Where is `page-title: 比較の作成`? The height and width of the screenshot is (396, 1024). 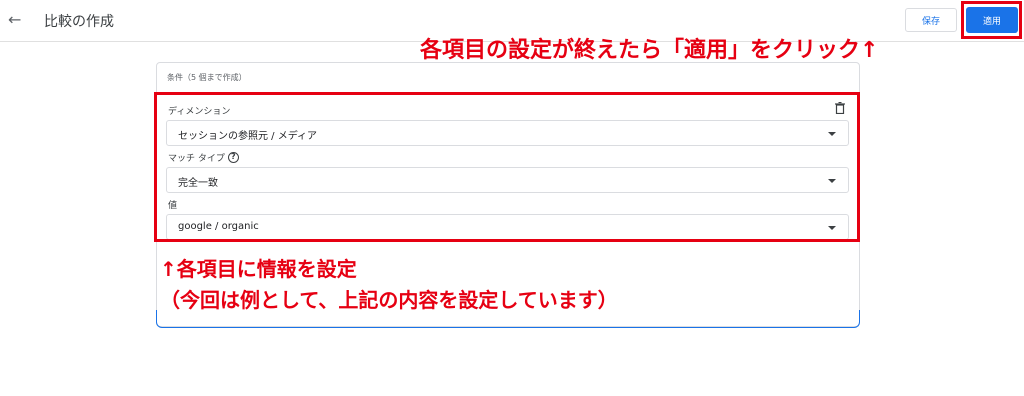
page-title: 比較の作成 is located at coordinates (79, 22).